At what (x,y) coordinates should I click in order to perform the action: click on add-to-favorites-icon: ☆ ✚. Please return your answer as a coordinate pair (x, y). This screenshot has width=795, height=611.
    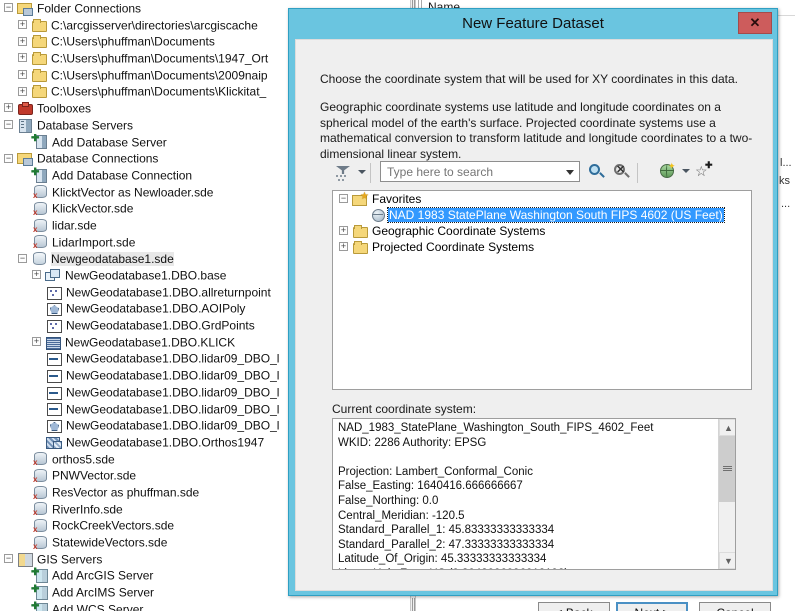
    Looking at the image, I should click on (705, 171).